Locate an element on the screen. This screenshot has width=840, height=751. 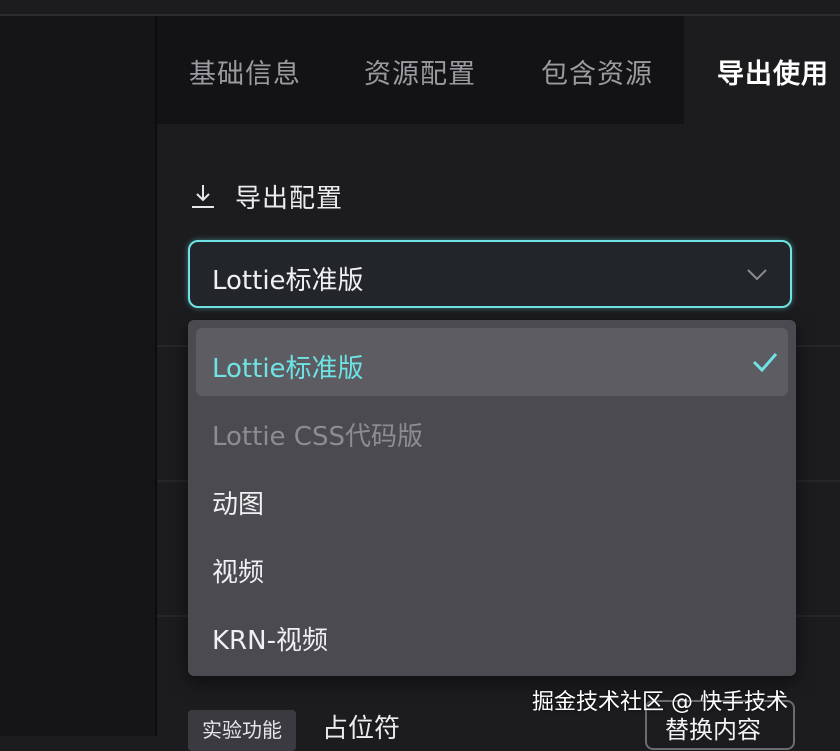
tab-resource-config: 资源配置 is located at coordinates (420, 71).